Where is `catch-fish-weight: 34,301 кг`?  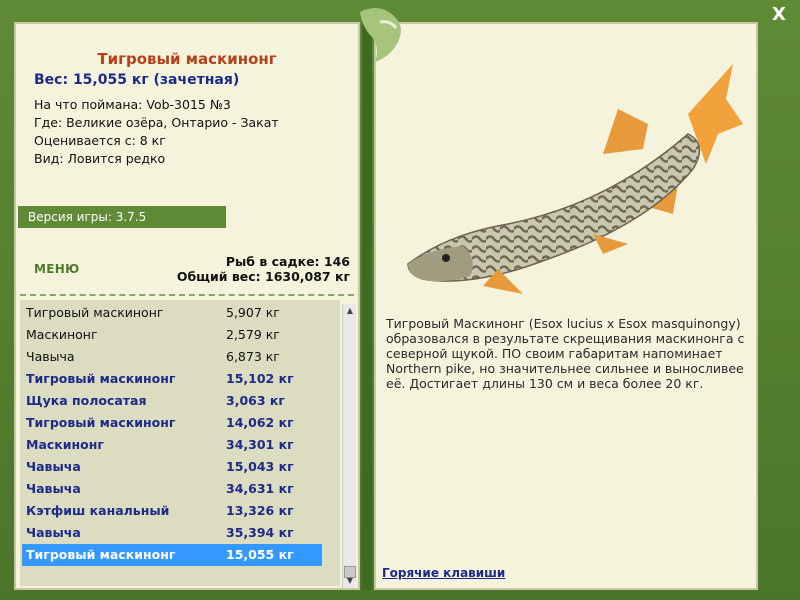
catch-fish-weight: 34,301 кг is located at coordinates (260, 444).